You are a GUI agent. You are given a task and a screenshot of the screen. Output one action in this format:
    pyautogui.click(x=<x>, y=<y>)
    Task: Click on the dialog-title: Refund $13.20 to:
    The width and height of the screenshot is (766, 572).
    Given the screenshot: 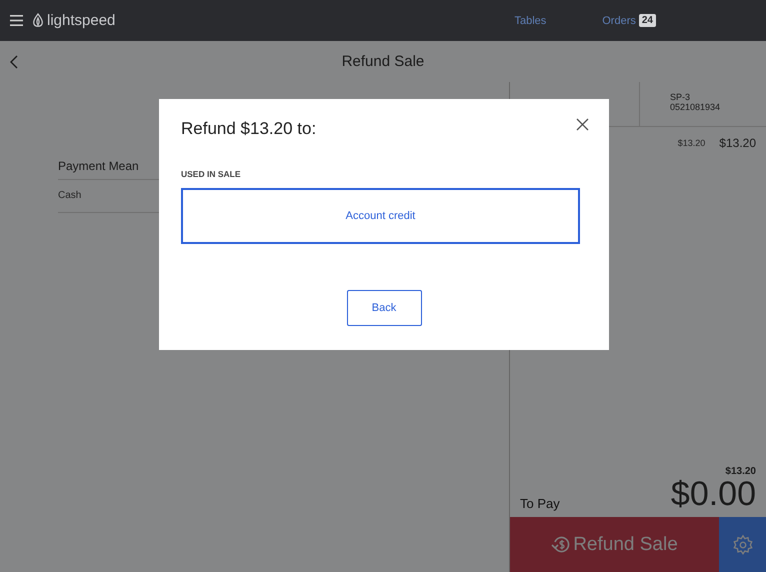 What is the action you would take?
    pyautogui.click(x=248, y=129)
    